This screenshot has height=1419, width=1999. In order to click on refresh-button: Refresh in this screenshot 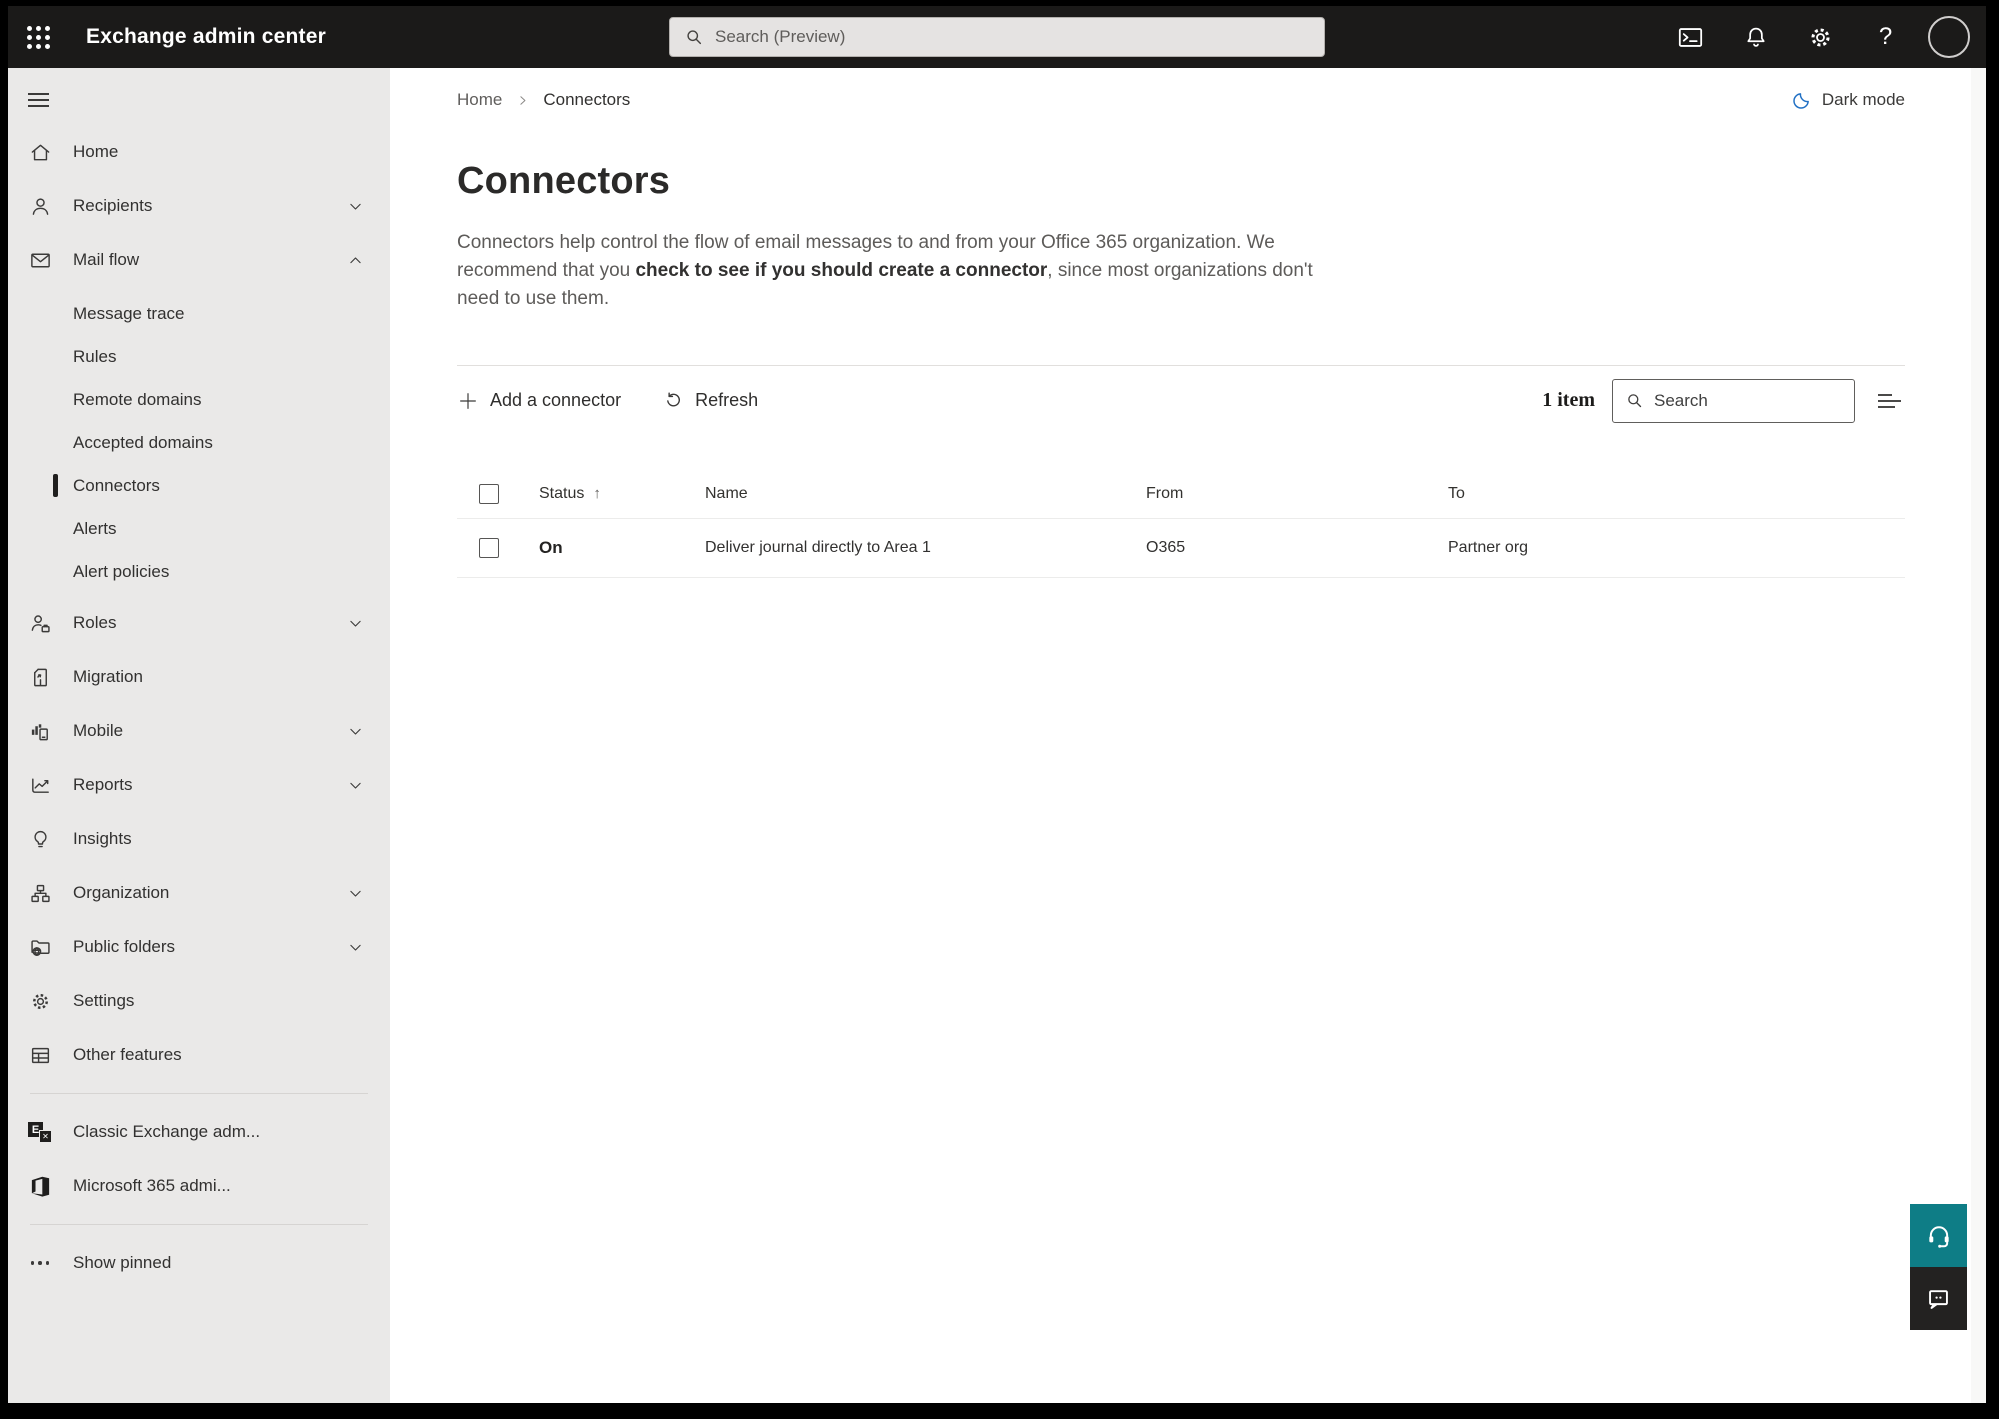, I will do `click(710, 400)`.